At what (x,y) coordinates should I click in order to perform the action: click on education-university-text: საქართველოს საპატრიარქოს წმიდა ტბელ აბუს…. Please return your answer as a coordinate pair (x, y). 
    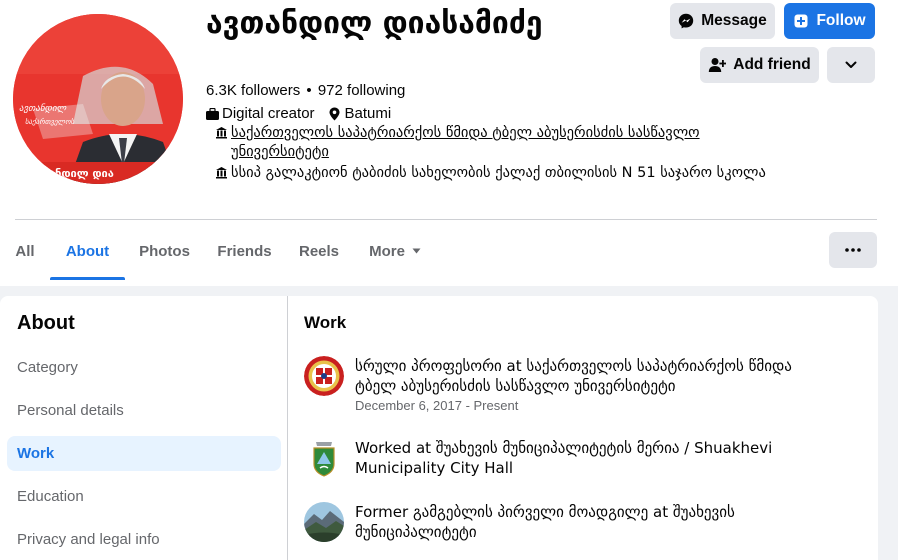
    Looking at the image, I should click on (511, 143).